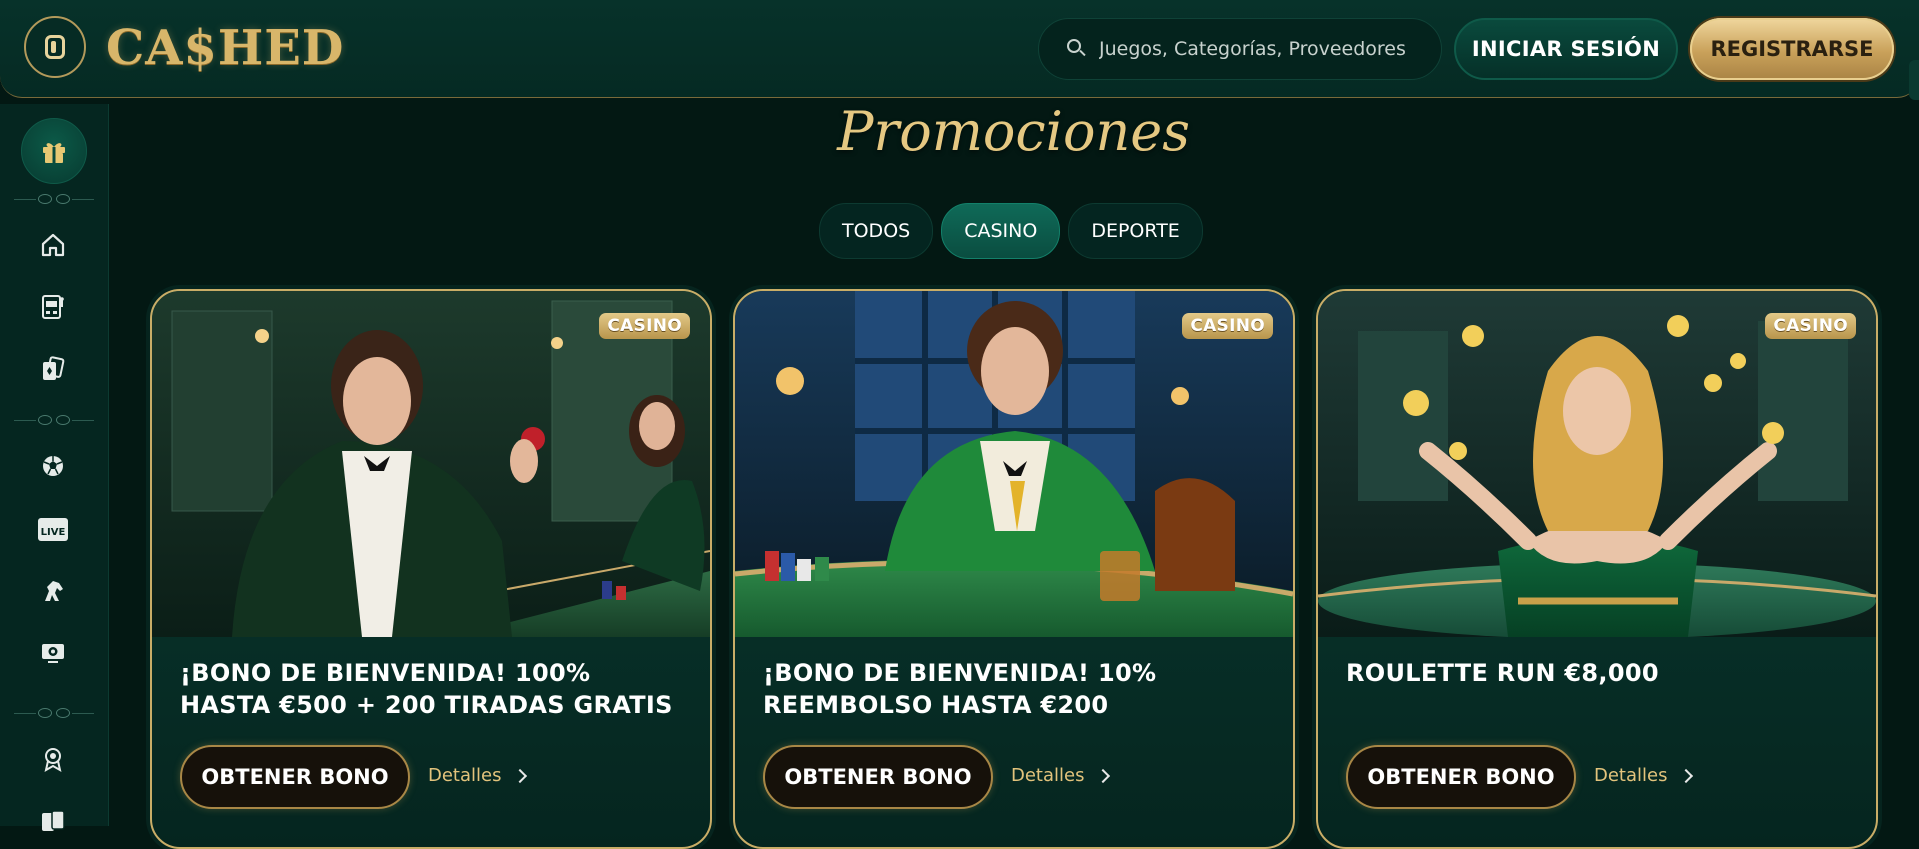 The image size is (1919, 849). What do you see at coordinates (959, 50) in the screenshot?
I see `top-header: CA$HED INICIAR SESIÓN REGISTRARSE` at bounding box center [959, 50].